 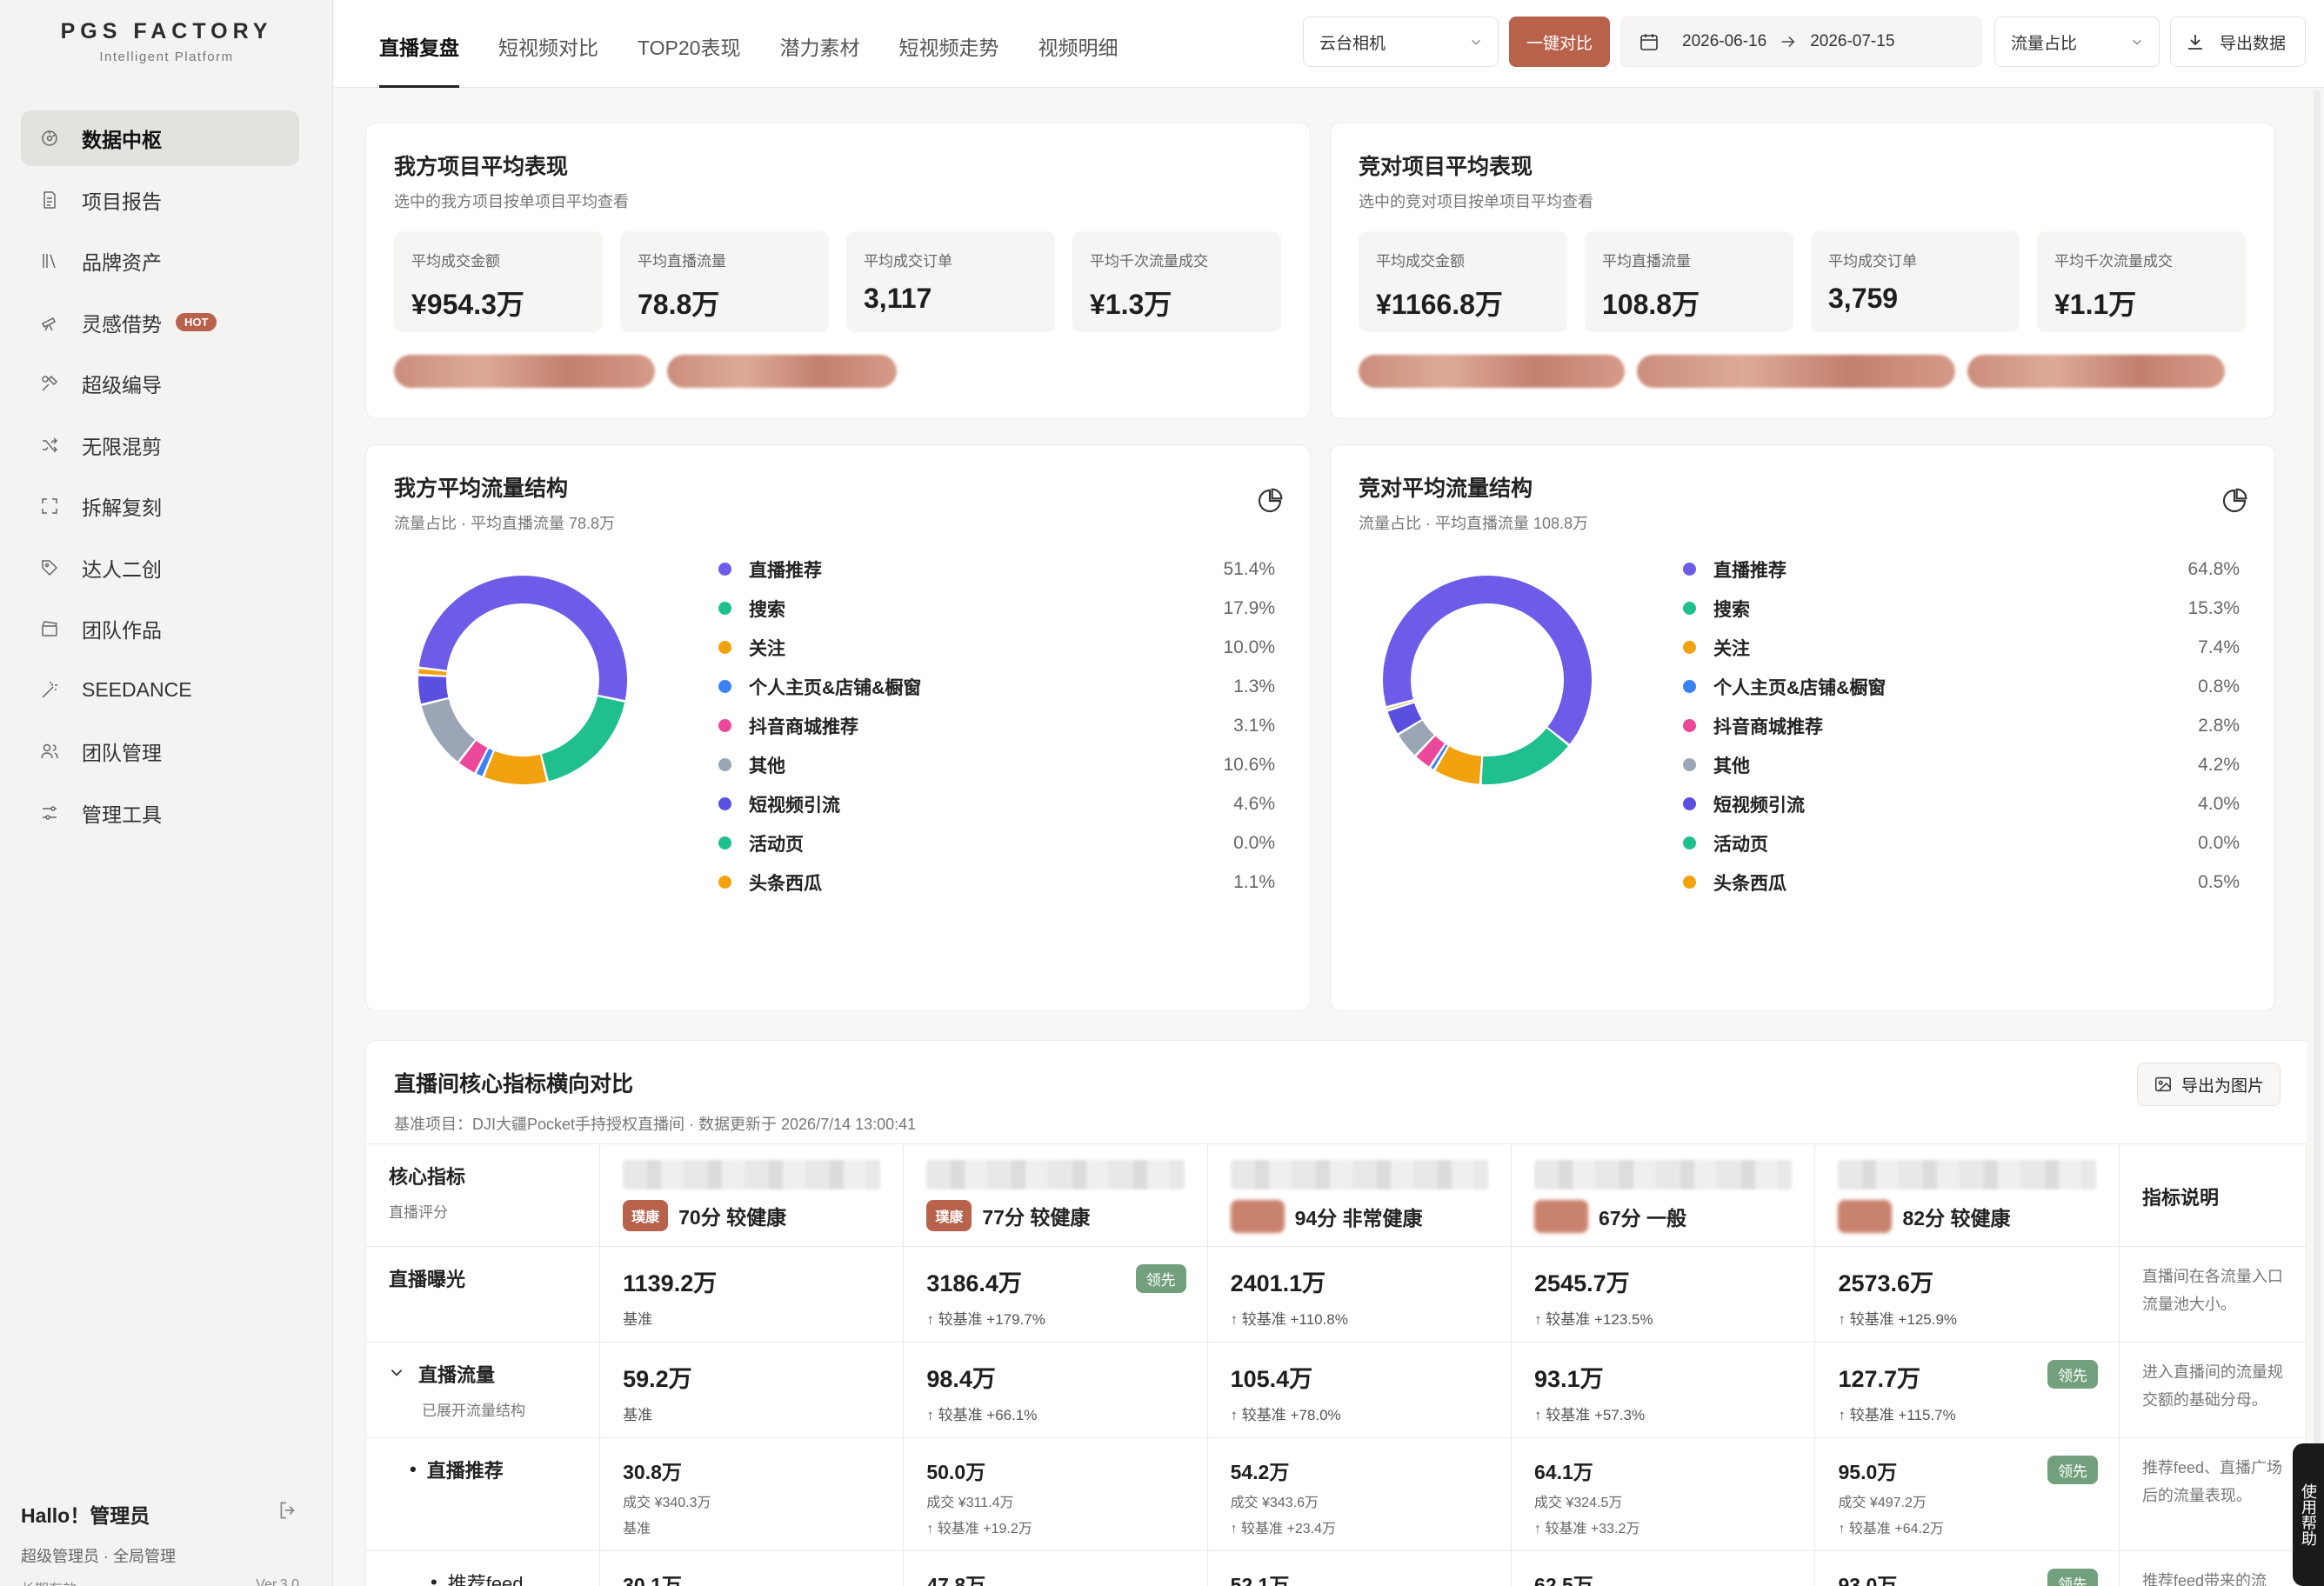 What do you see at coordinates (1663, 1195) in the screenshot?
I see `project-header-cell: 67分 一般` at bounding box center [1663, 1195].